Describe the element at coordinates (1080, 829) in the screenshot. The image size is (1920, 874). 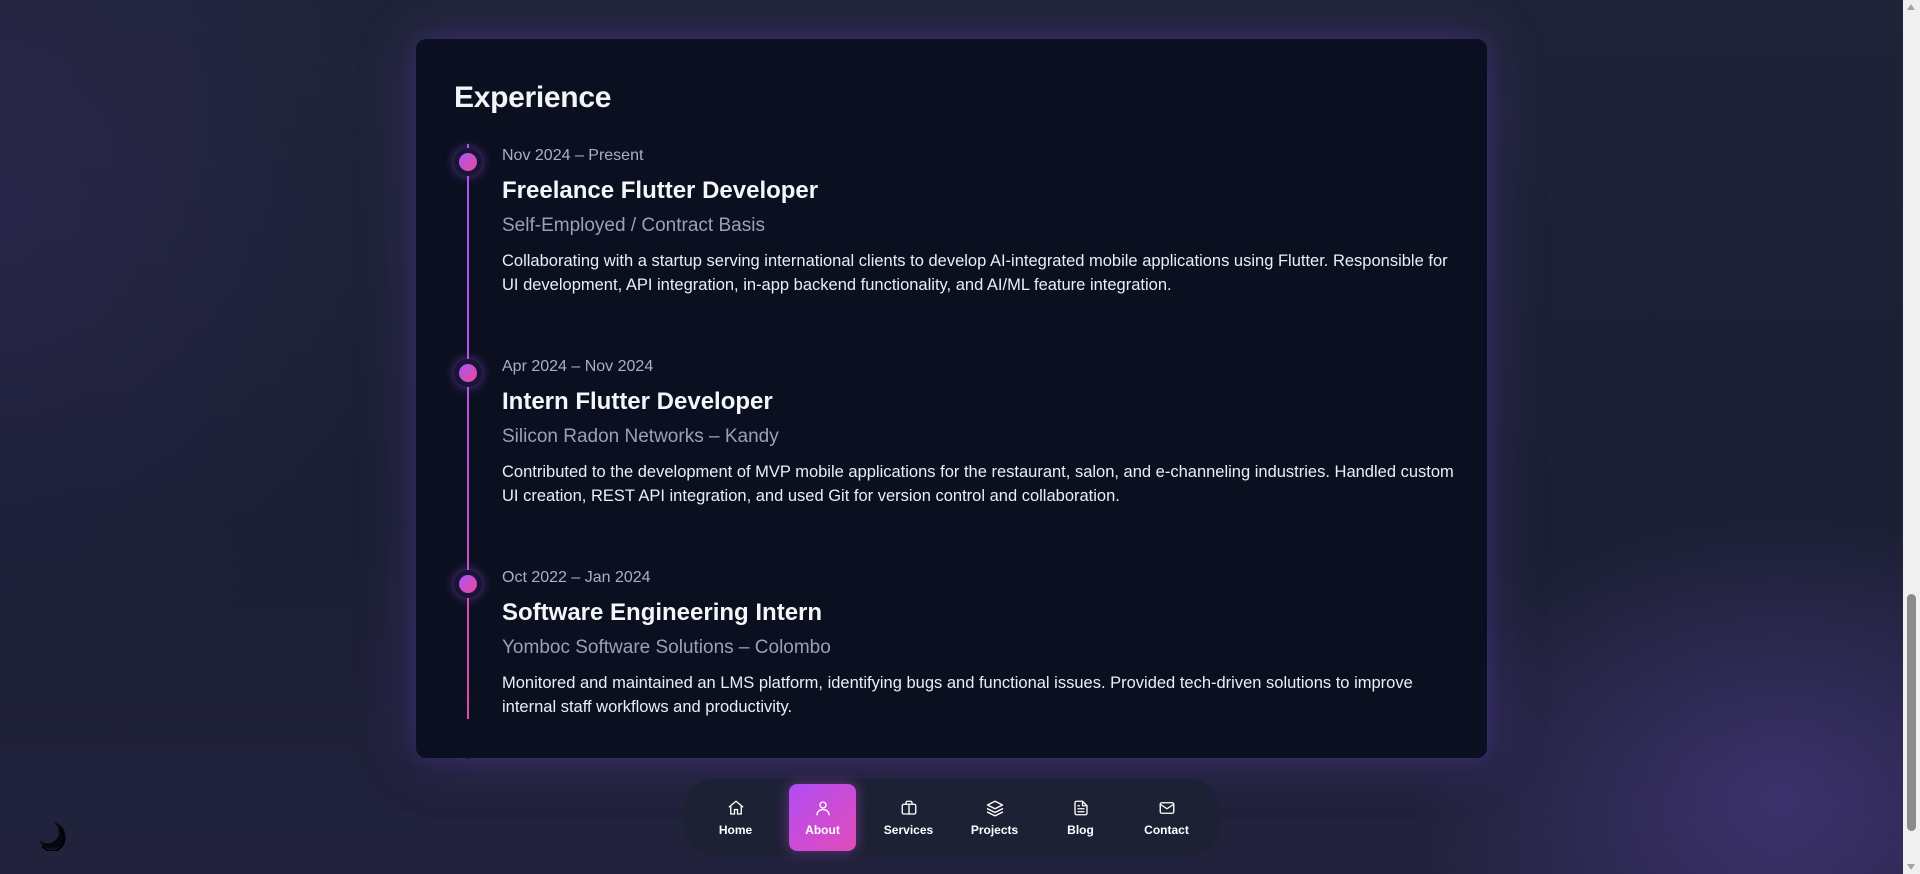
I see `nav-label: Blog` at that location.